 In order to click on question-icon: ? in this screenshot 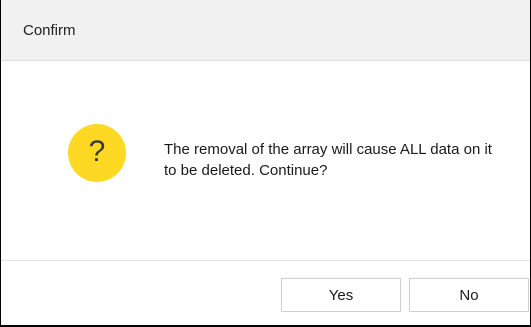, I will do `click(97, 153)`.